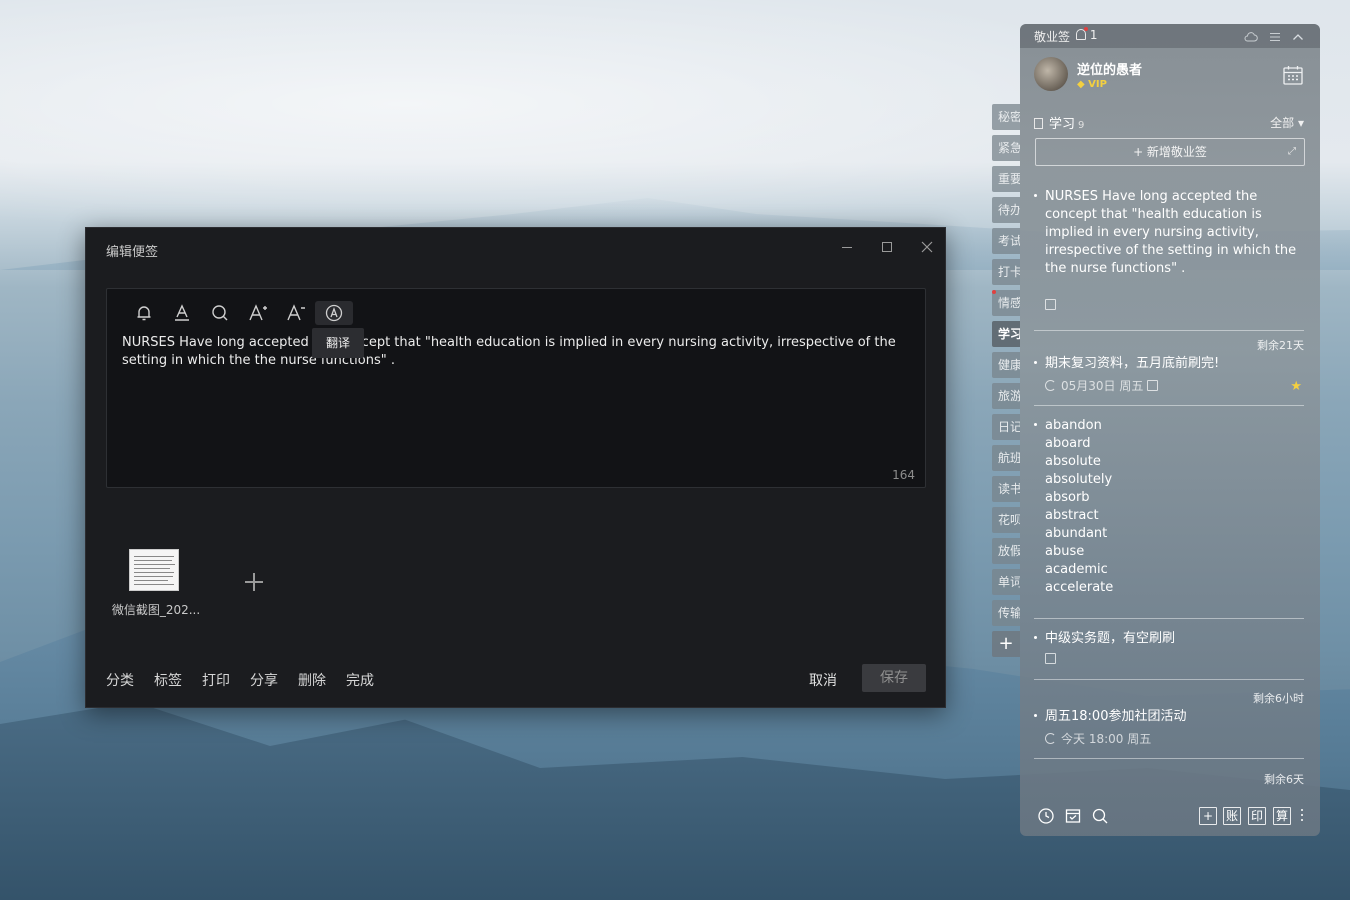  I want to click on word: abundant, so click(1076, 533).